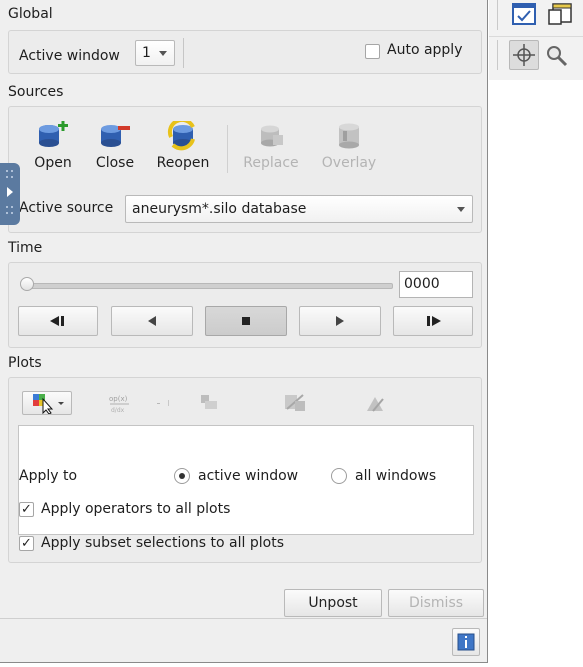  I want to click on auto-apply-checkbox, so click(372, 51).